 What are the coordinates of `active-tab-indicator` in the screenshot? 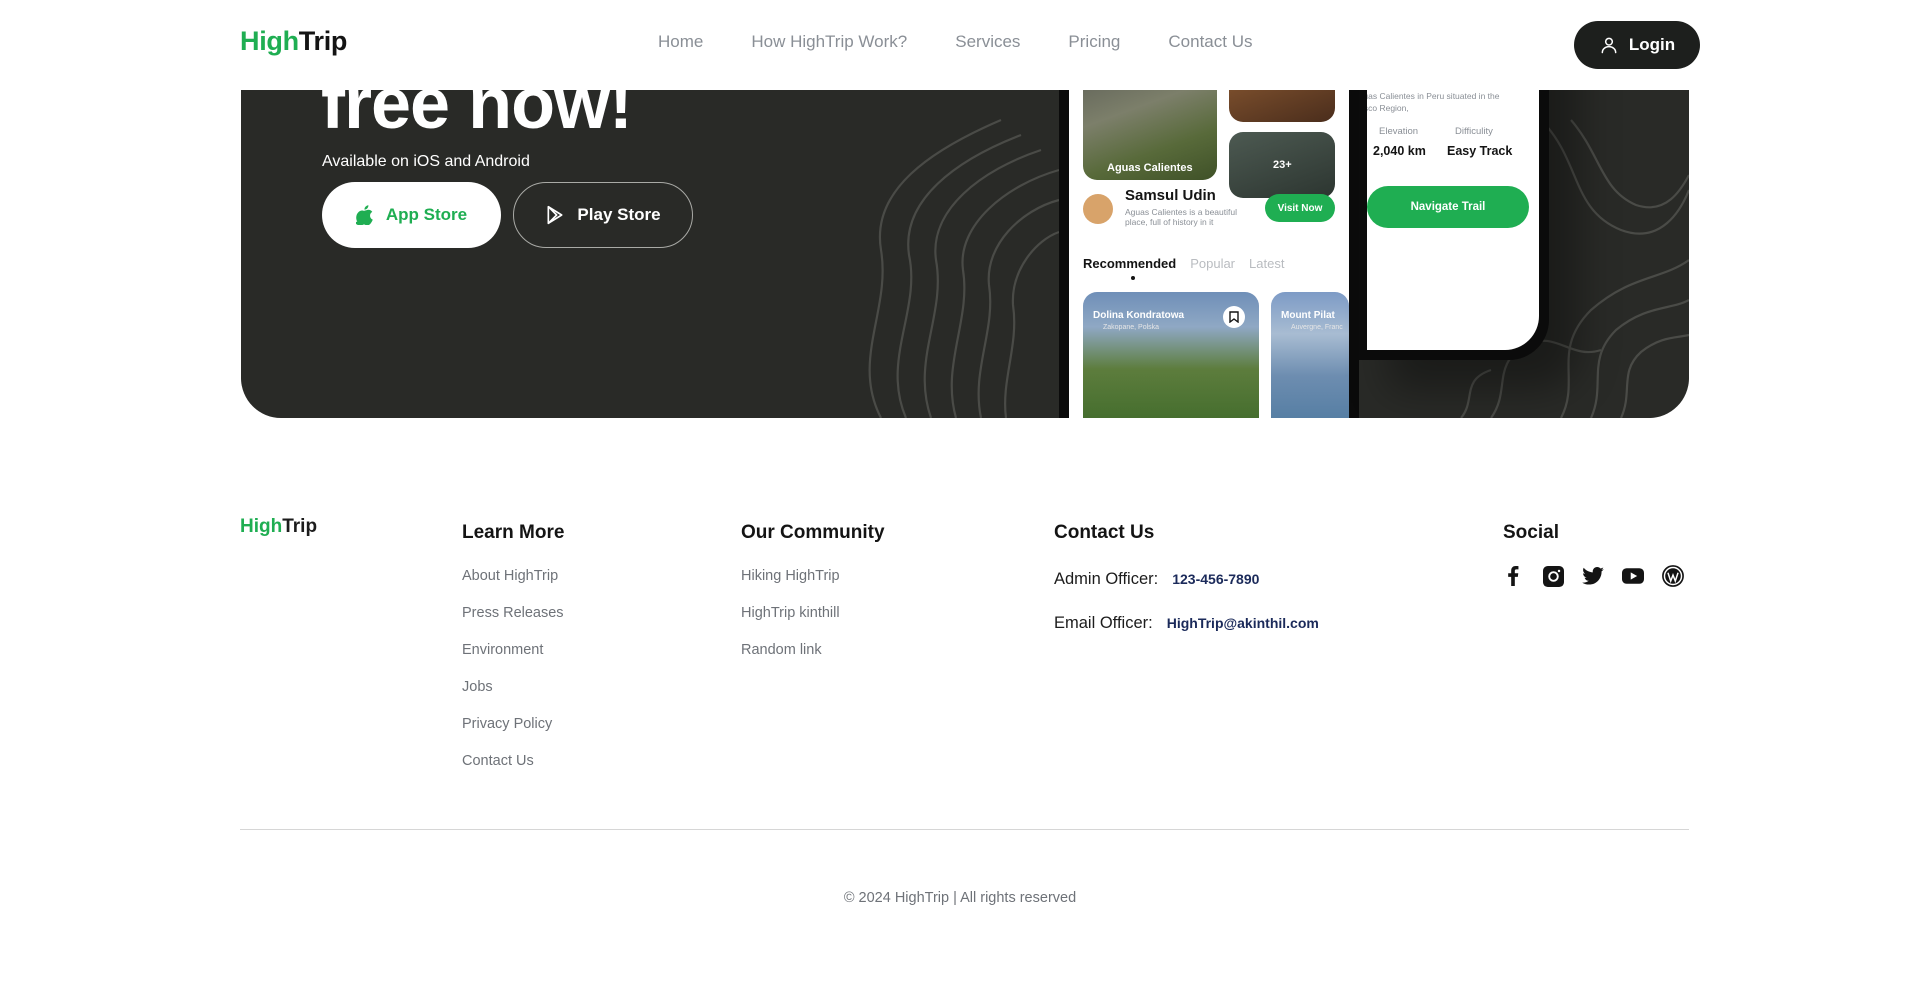 It's located at (1133, 278).